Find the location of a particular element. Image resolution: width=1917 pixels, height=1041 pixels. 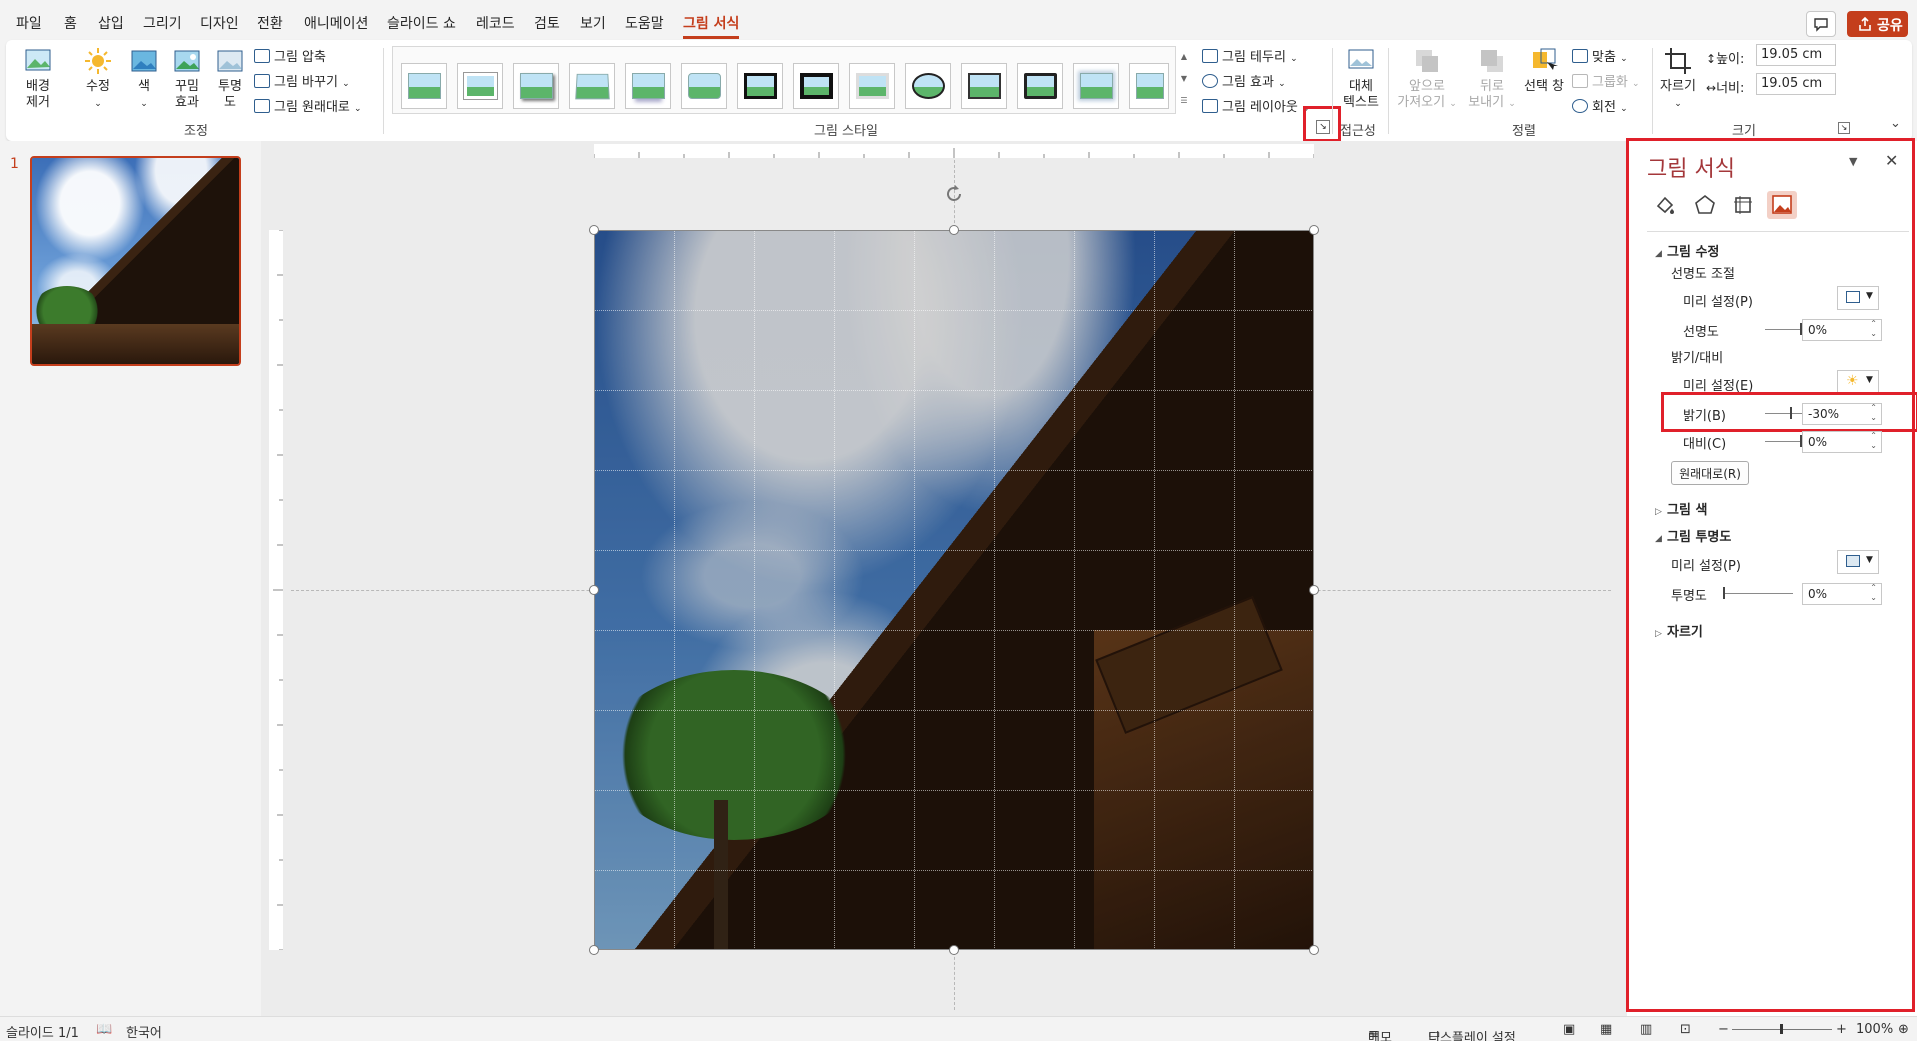

rotate-button: 회전 ⌄ is located at coordinates (1600, 105).